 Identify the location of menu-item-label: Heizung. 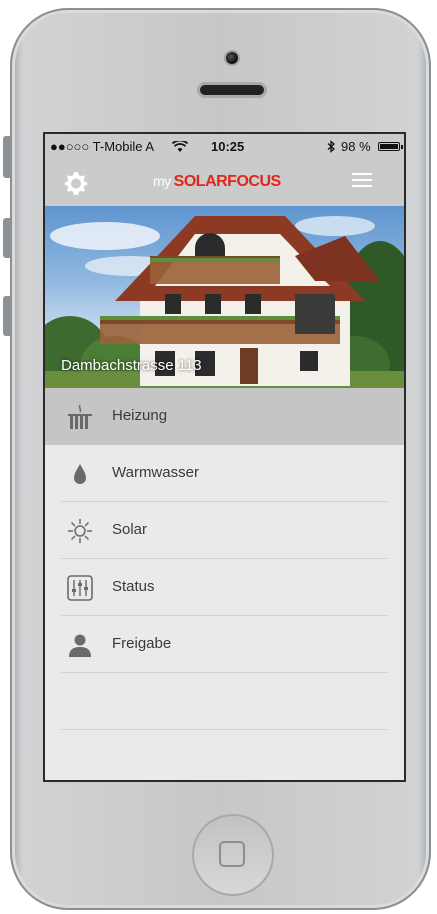
(140, 415).